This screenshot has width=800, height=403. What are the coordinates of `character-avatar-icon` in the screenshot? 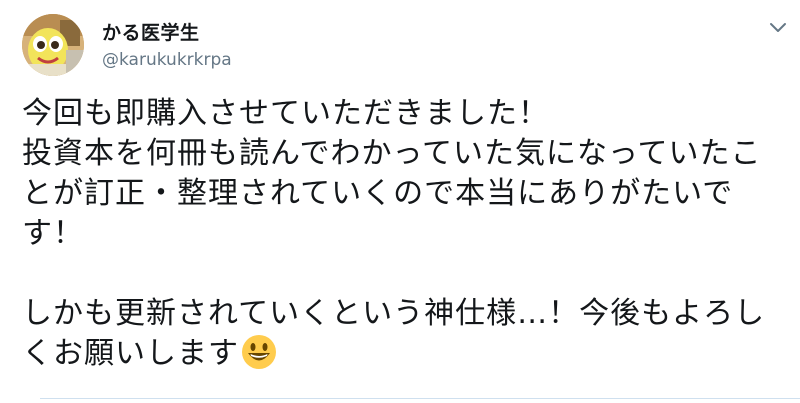 It's located at (53, 45).